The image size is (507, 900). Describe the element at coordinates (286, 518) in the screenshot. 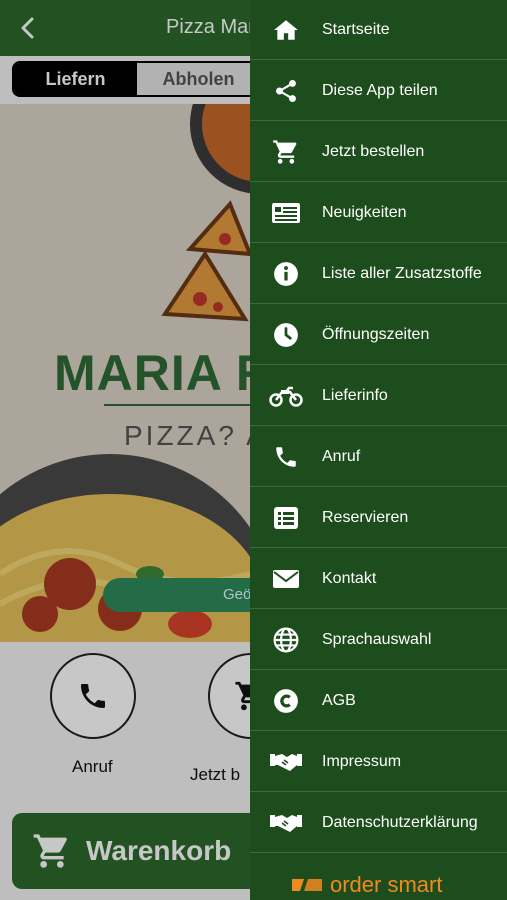

I see `list-icon` at that location.